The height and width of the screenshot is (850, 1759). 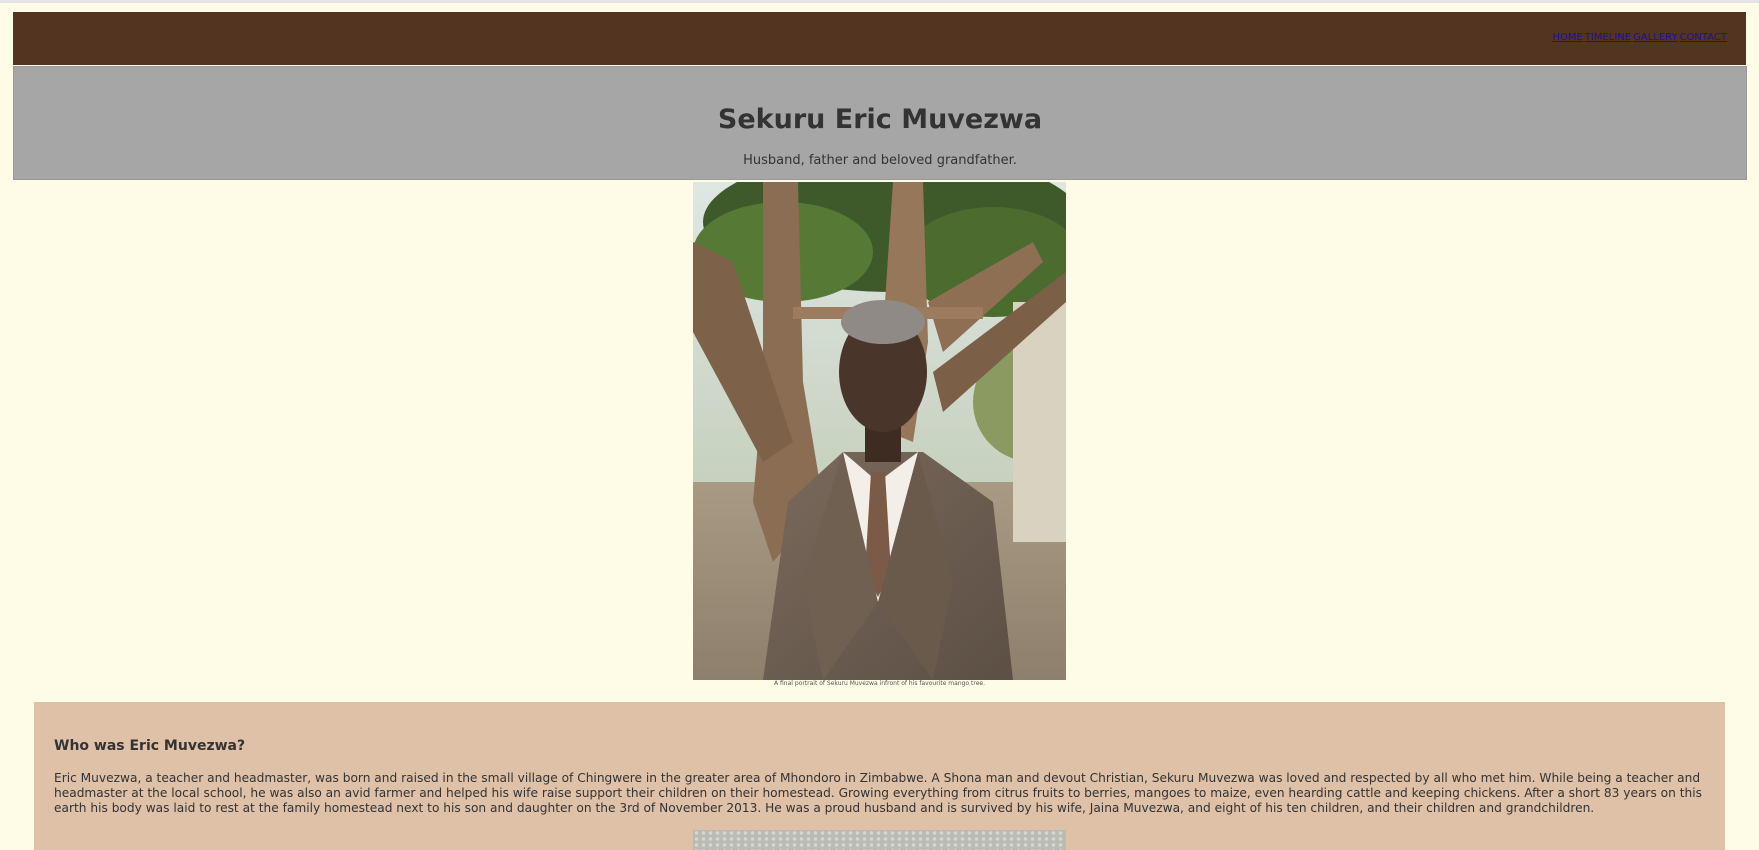 What do you see at coordinates (150, 746) in the screenshot?
I see `bio-heading: Who was Eric Muvezwa?` at bounding box center [150, 746].